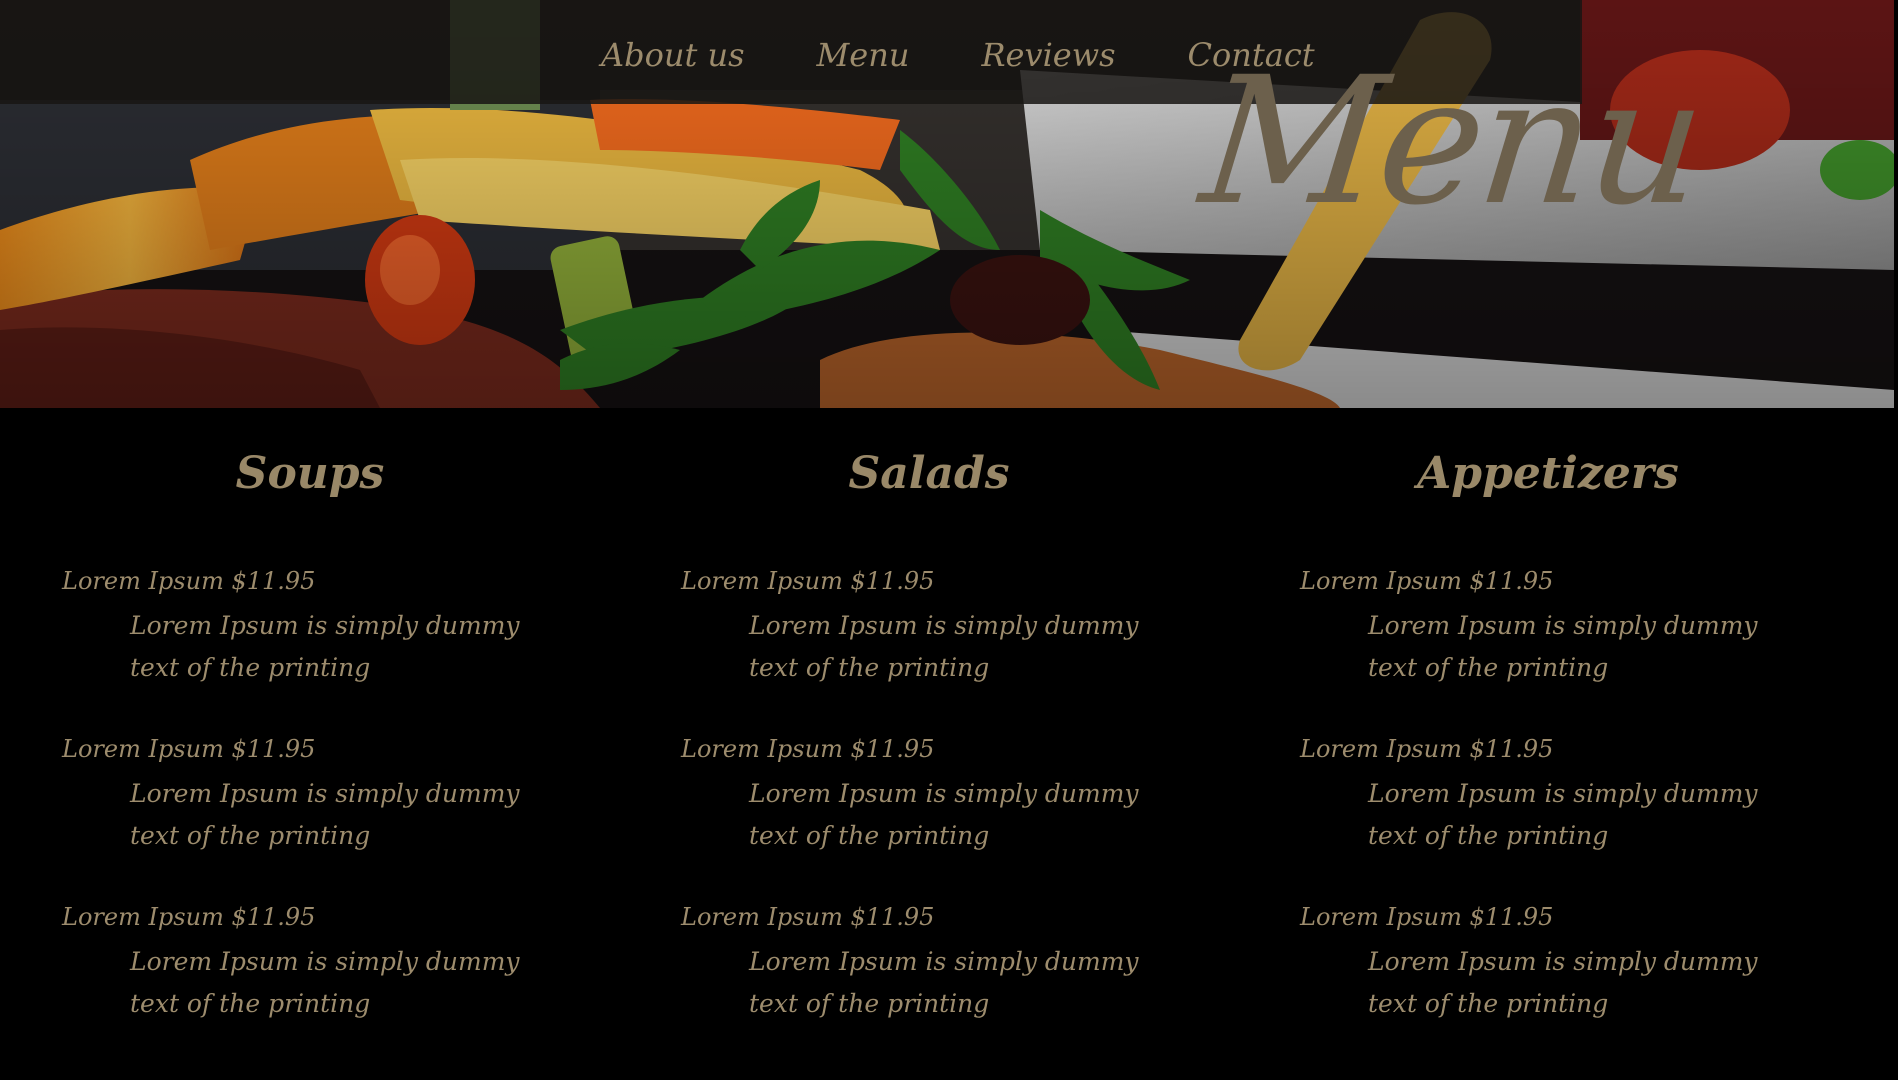 Image resolution: width=1898 pixels, height=1080 pixels. I want to click on nav-link-reviews: Reviews, so click(1048, 55).